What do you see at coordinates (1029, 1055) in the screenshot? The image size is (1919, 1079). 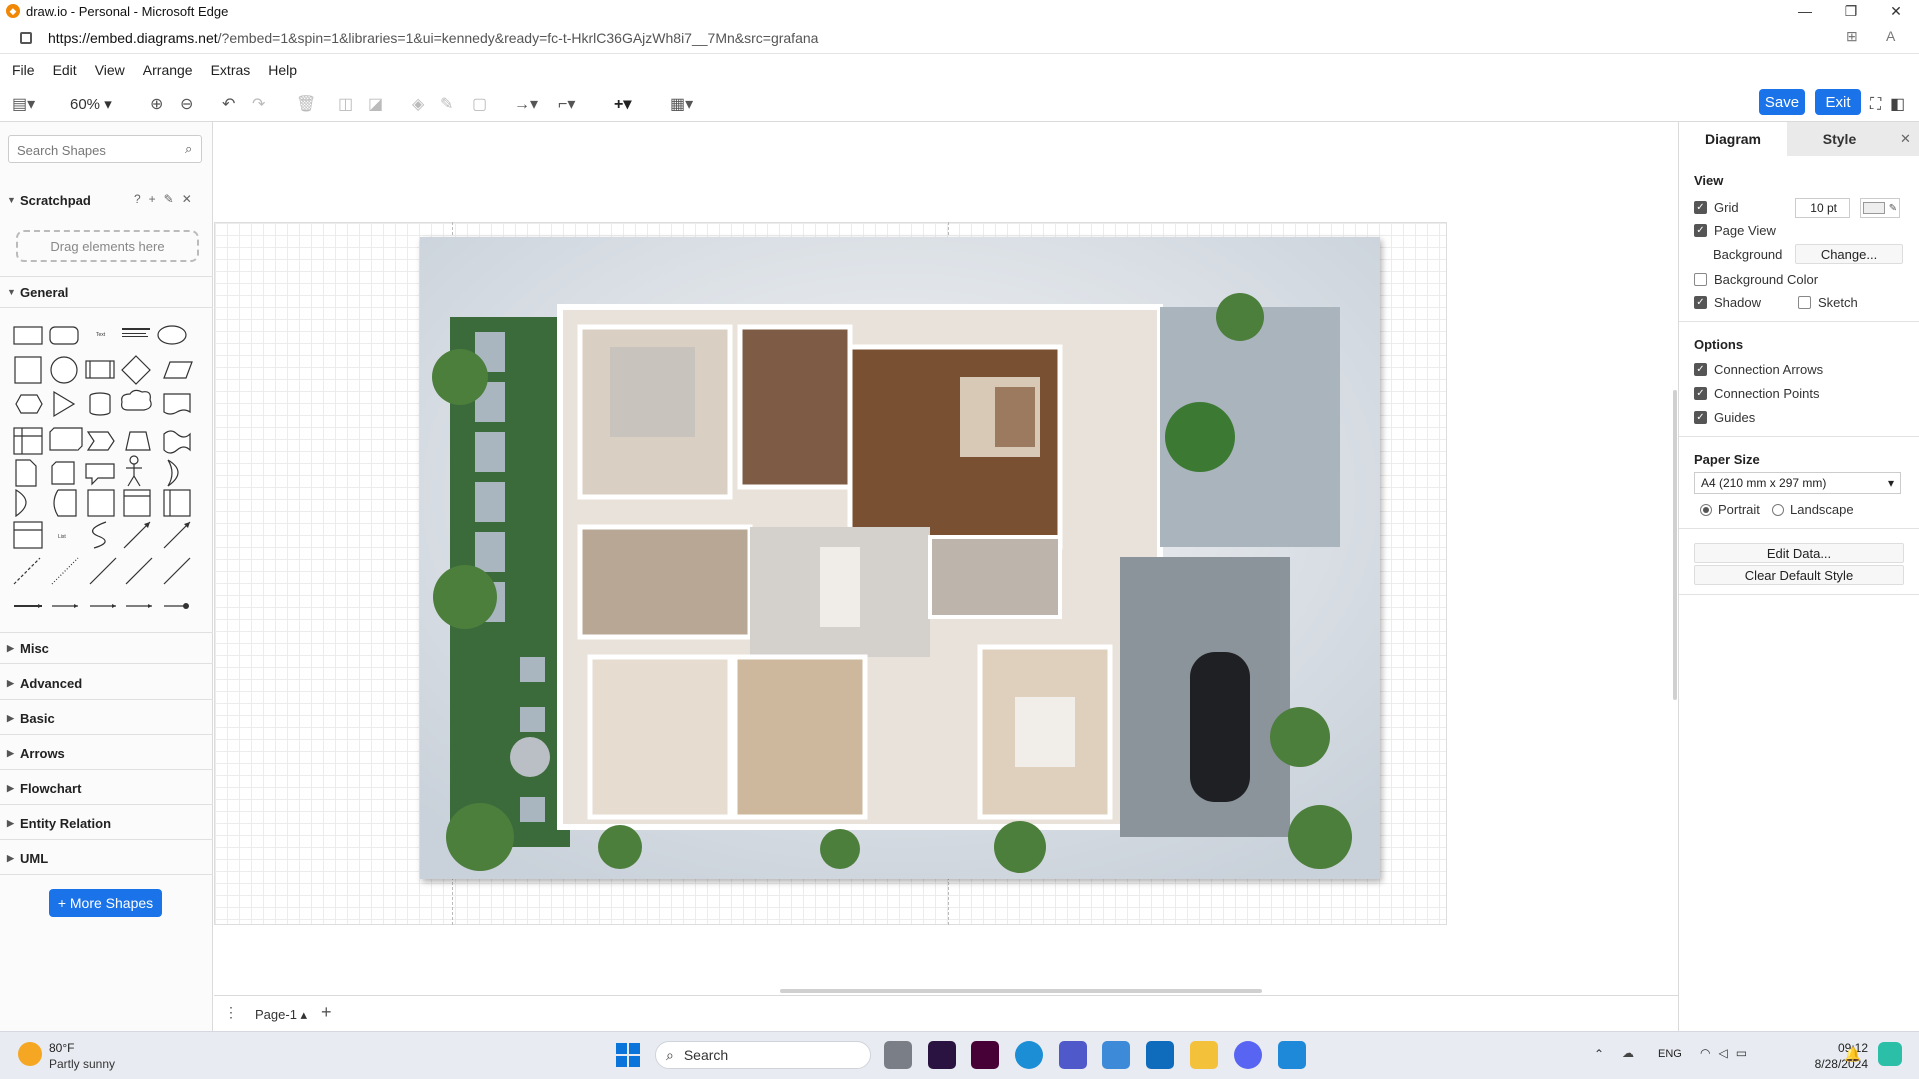 I see `edge-icon` at bounding box center [1029, 1055].